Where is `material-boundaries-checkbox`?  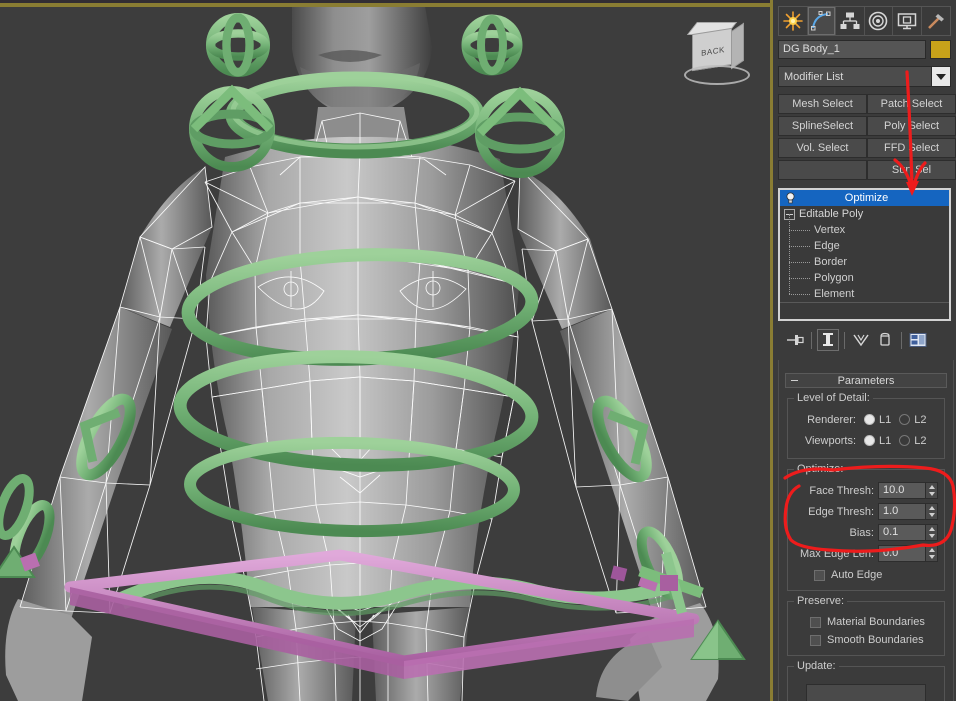
material-boundaries-checkbox is located at coordinates (815, 622).